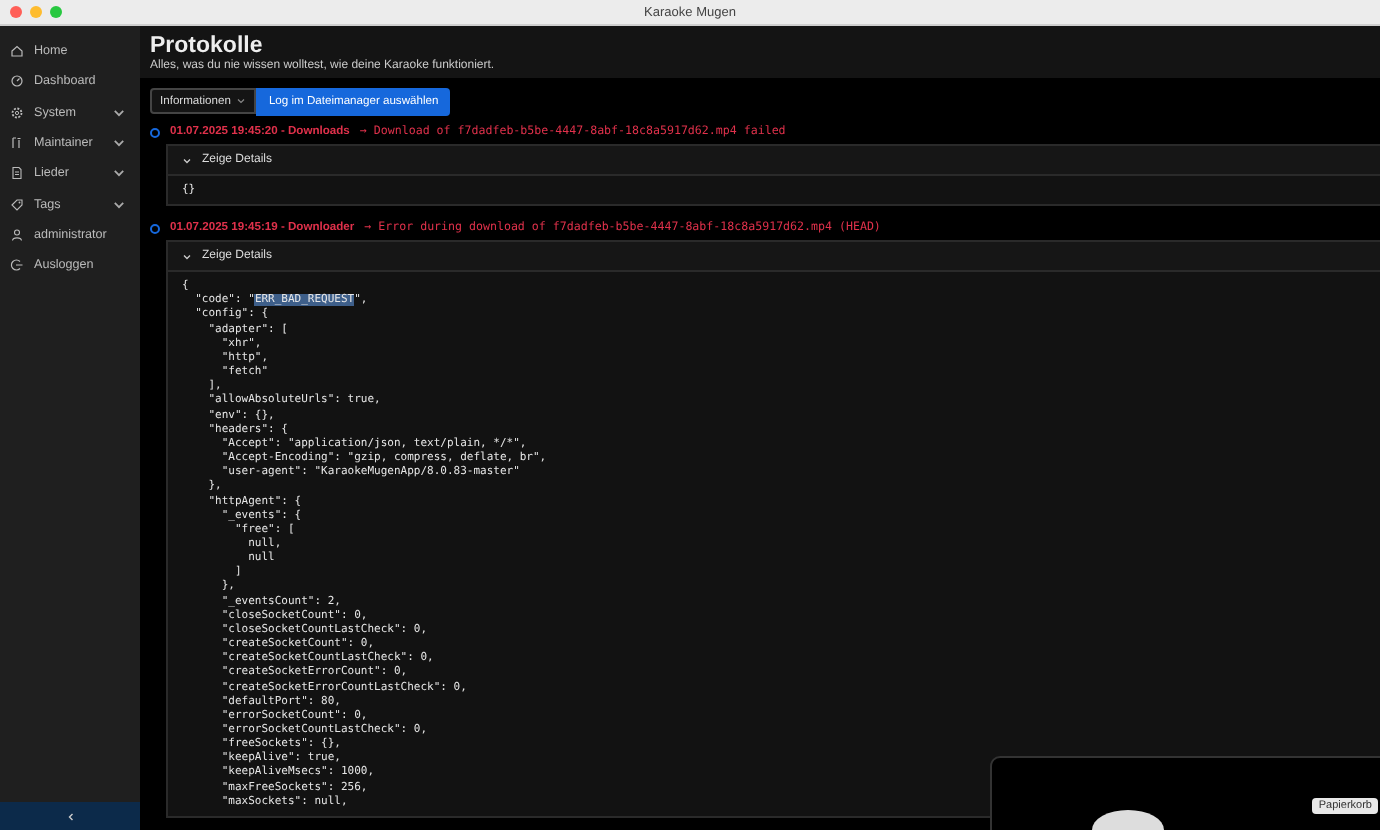 The height and width of the screenshot is (830, 1380). I want to click on user-icon, so click(17, 234).